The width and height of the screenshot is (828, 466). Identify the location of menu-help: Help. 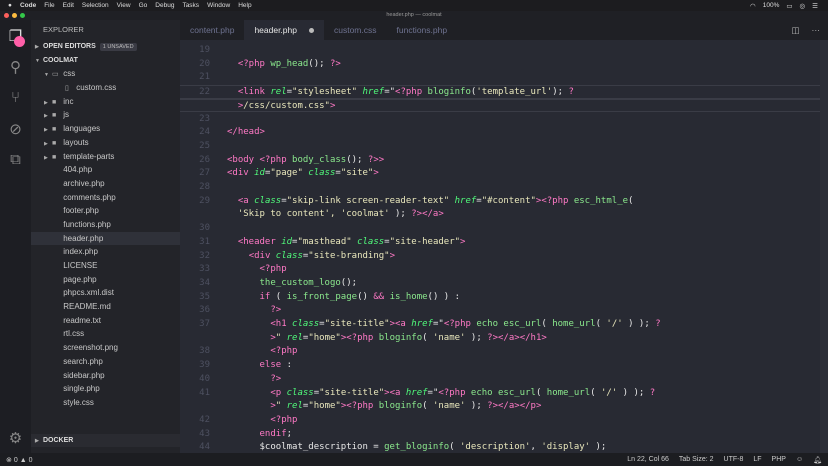
(244, 5).